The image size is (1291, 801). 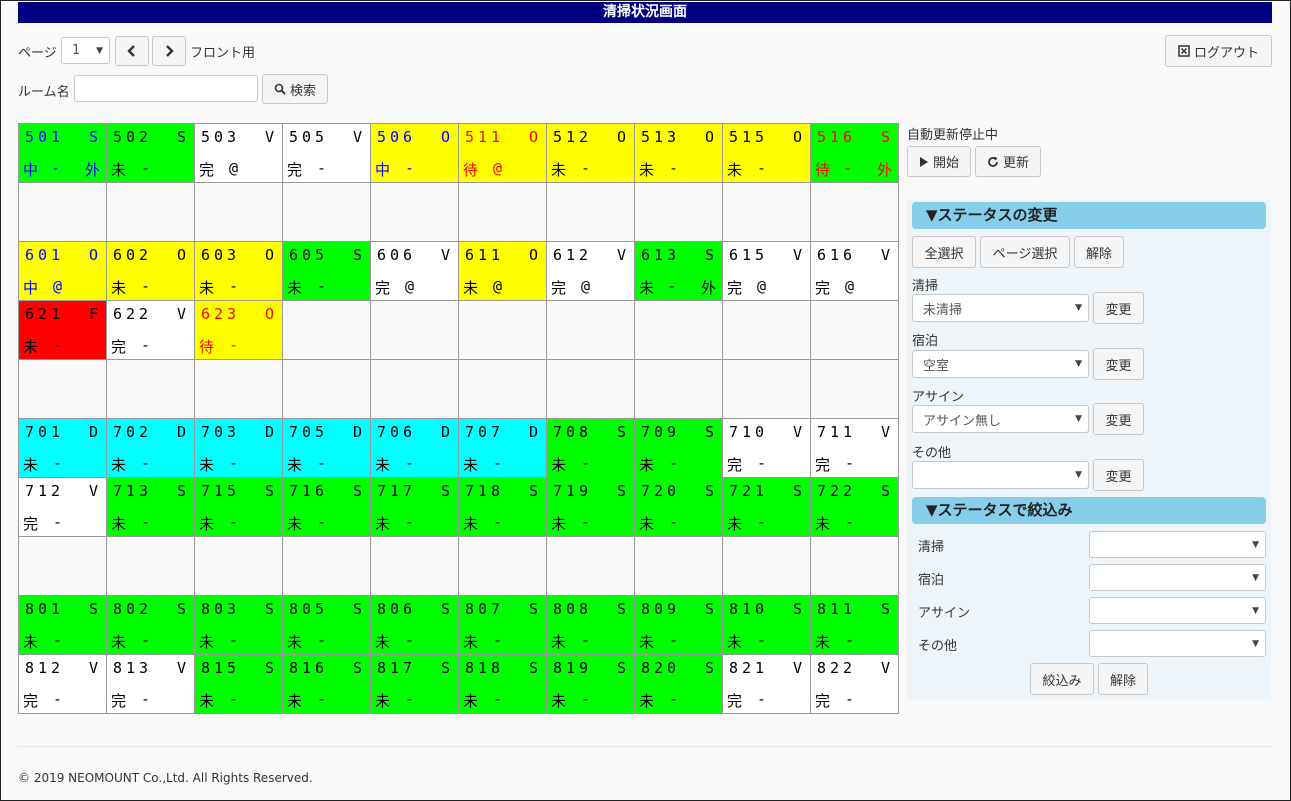 What do you see at coordinates (1008, 161) in the screenshot?
I see `refresh-button: 更新` at bounding box center [1008, 161].